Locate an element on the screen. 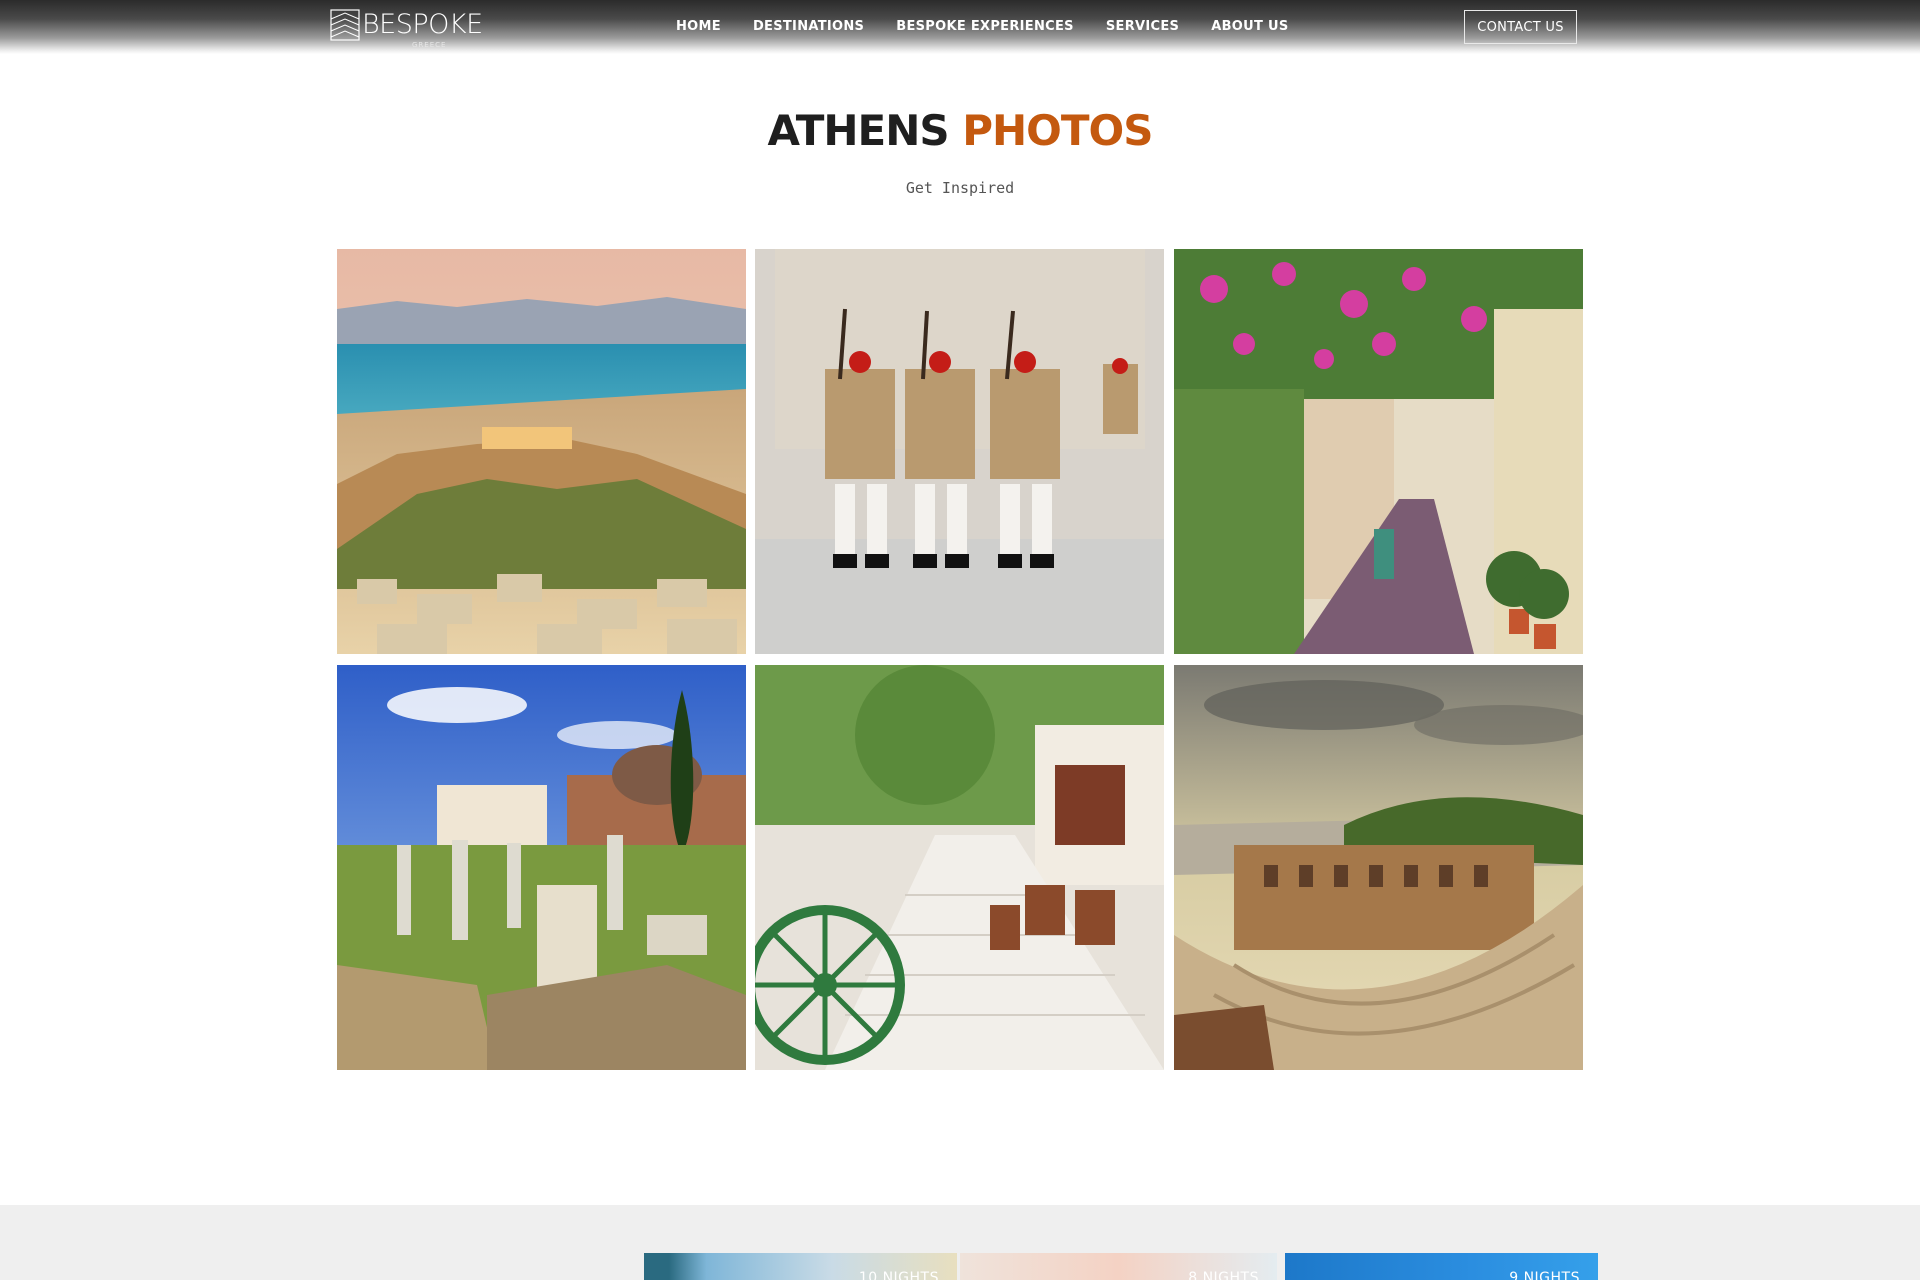  gallery-photo-odeon is located at coordinates (1378, 867).